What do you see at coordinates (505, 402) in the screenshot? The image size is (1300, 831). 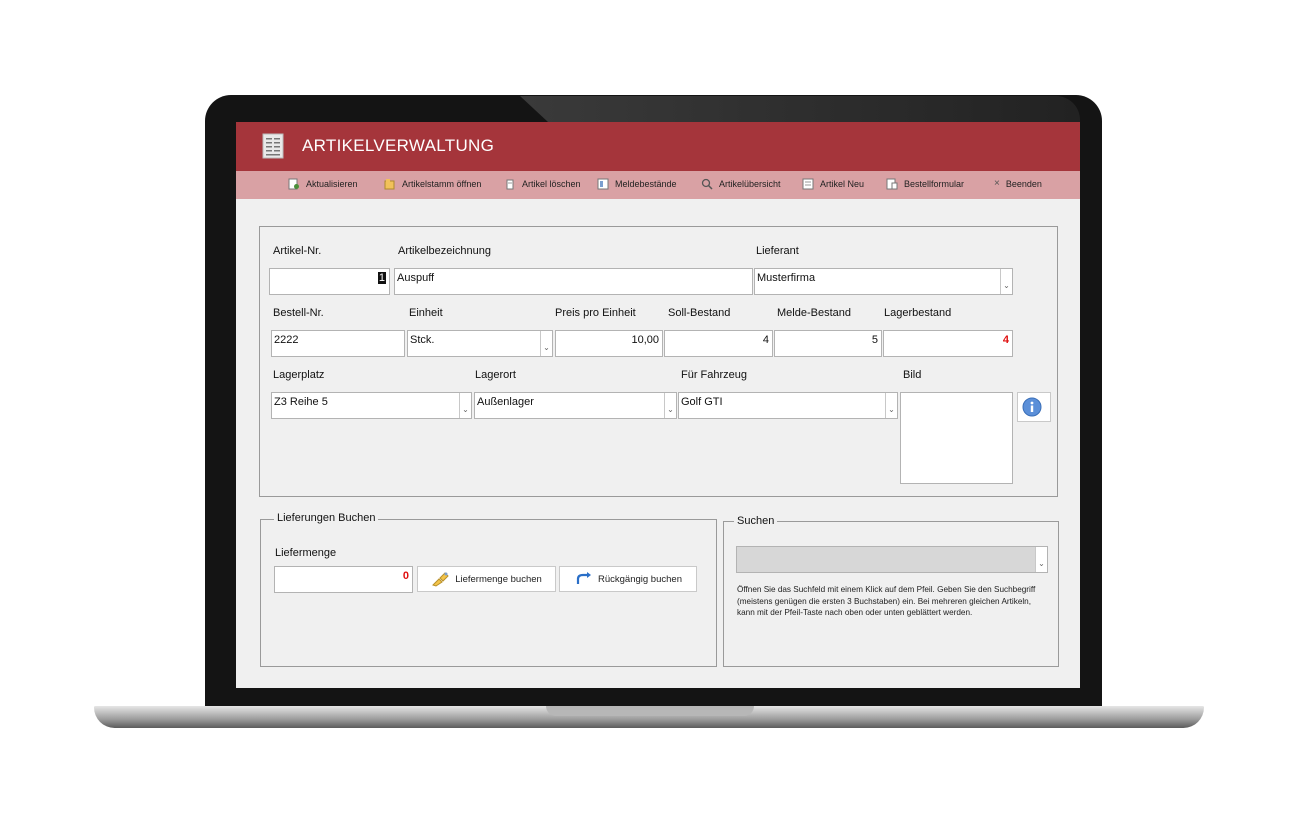 I see `storage-location-value: Außenlager` at bounding box center [505, 402].